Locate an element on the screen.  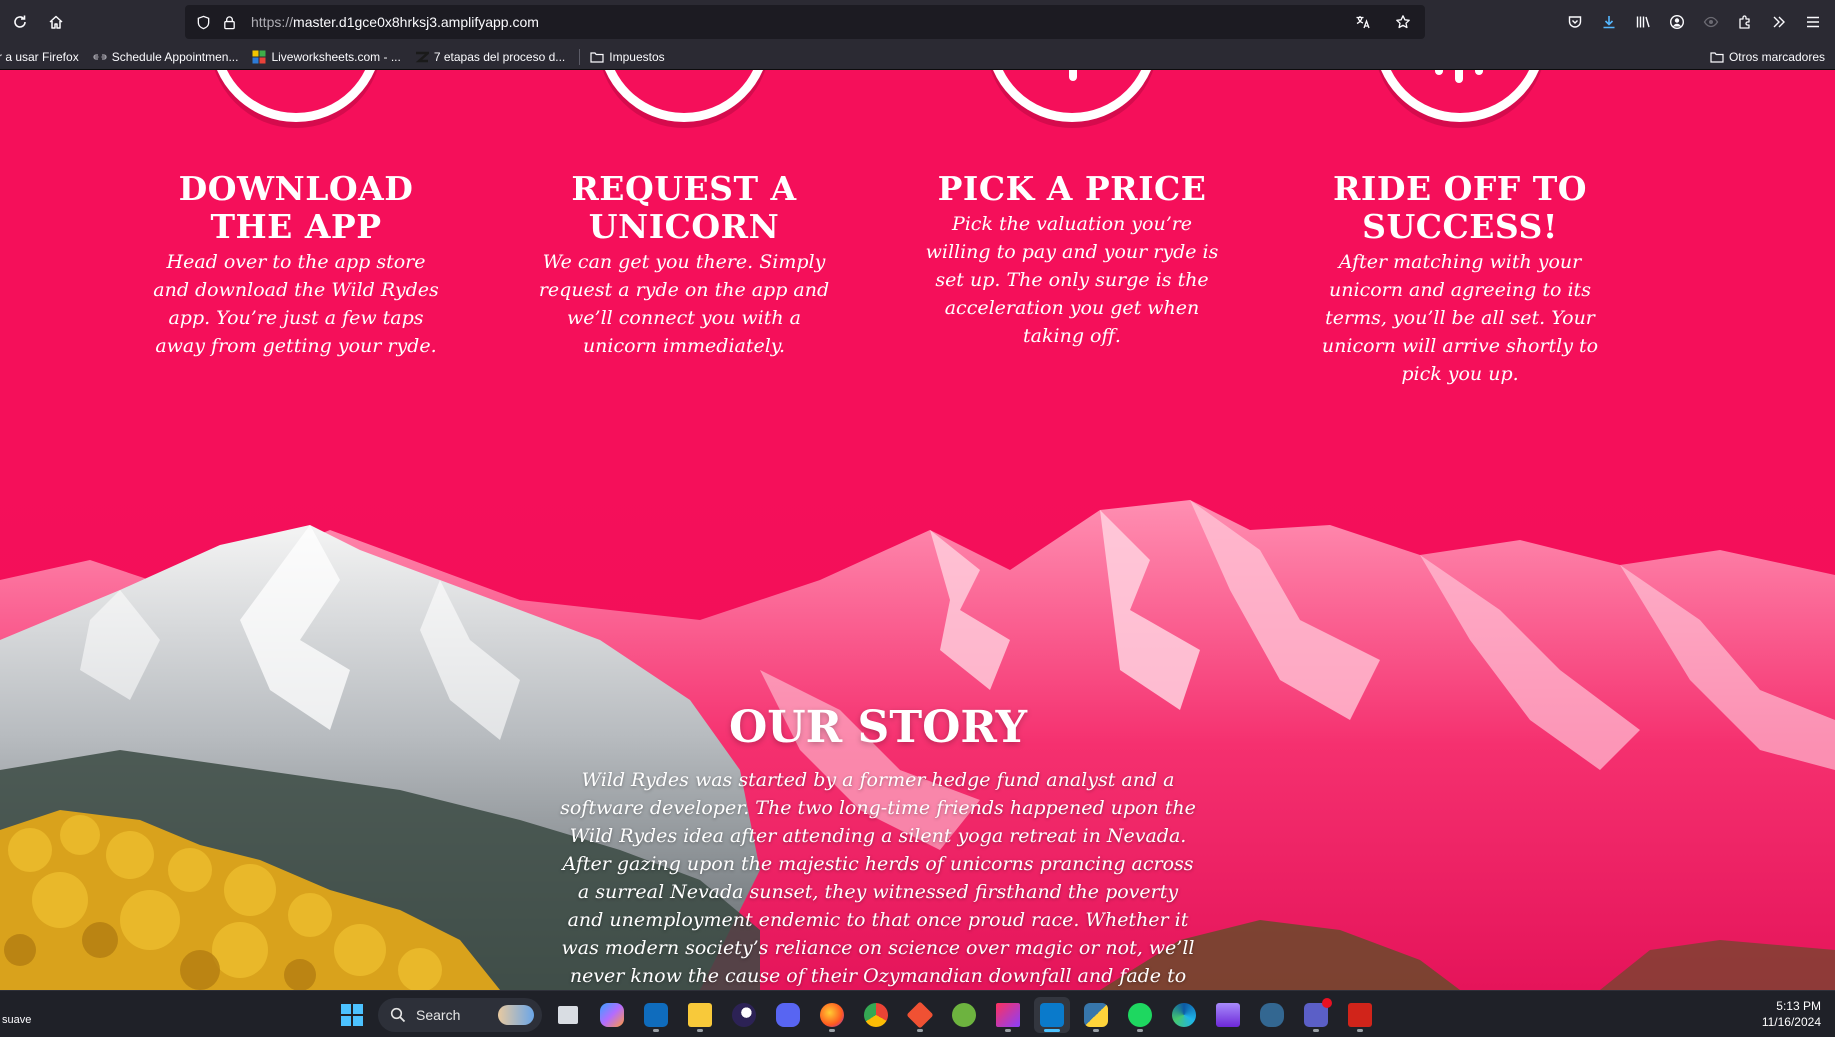
price-tag-icon is located at coordinates (1072, 96).